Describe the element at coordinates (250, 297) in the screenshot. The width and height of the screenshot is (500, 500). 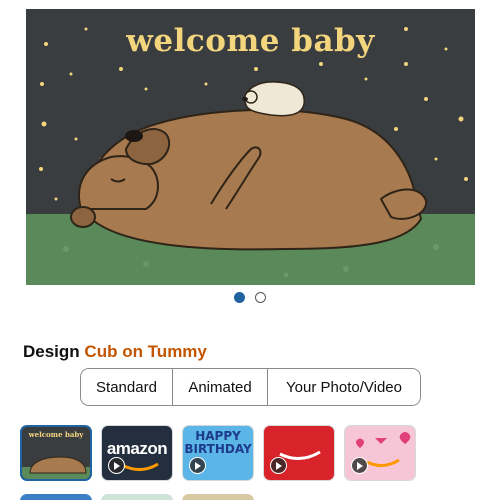
I see `carousel-pager` at that location.